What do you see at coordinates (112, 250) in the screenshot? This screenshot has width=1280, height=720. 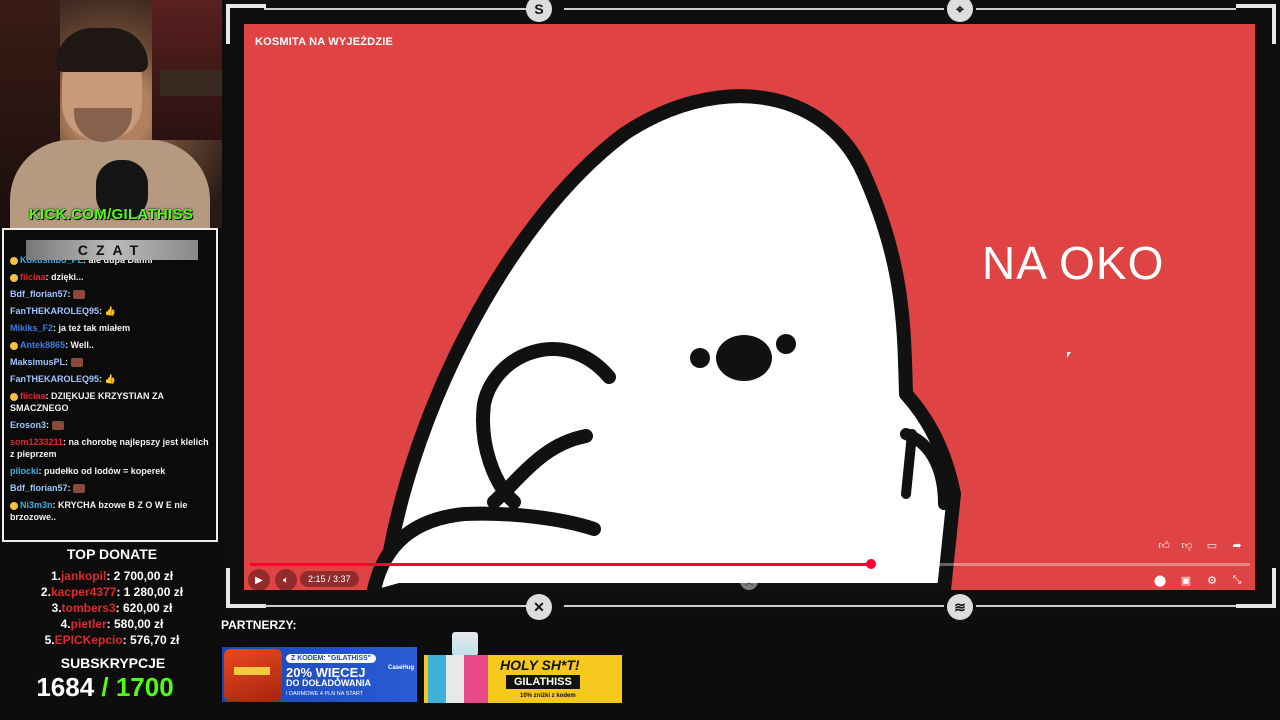 I see `chat-header: CZAT` at bounding box center [112, 250].